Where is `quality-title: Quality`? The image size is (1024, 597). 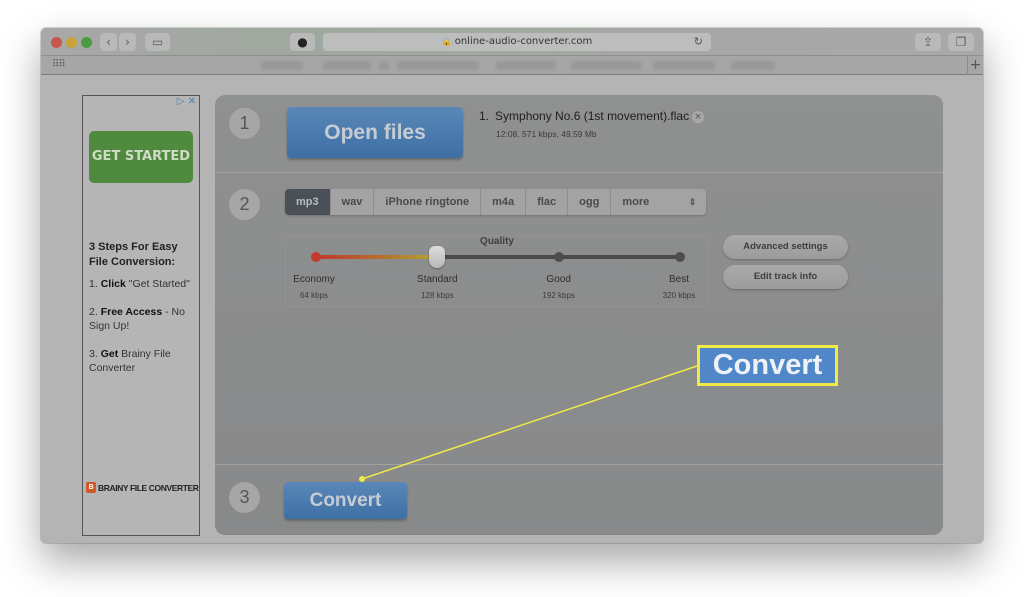 quality-title: Quality is located at coordinates (497, 241).